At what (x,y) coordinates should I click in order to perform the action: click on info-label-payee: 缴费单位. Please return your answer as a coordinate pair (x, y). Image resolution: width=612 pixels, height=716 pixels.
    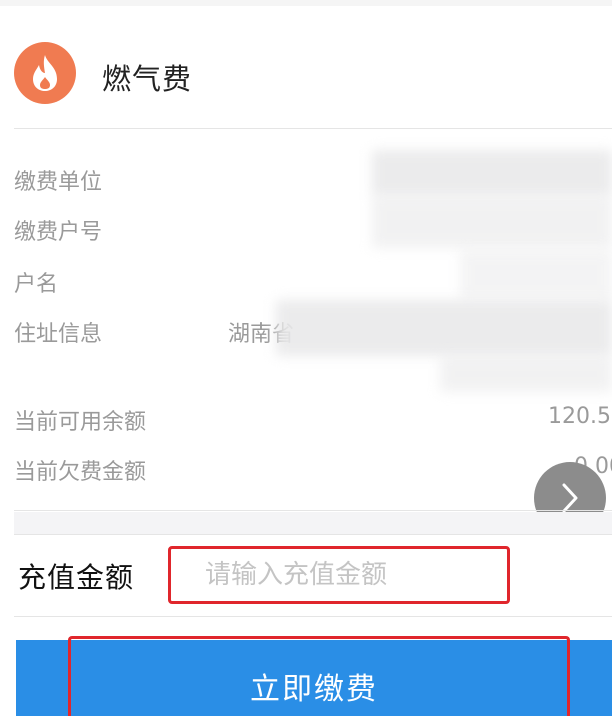
    Looking at the image, I should click on (58, 182).